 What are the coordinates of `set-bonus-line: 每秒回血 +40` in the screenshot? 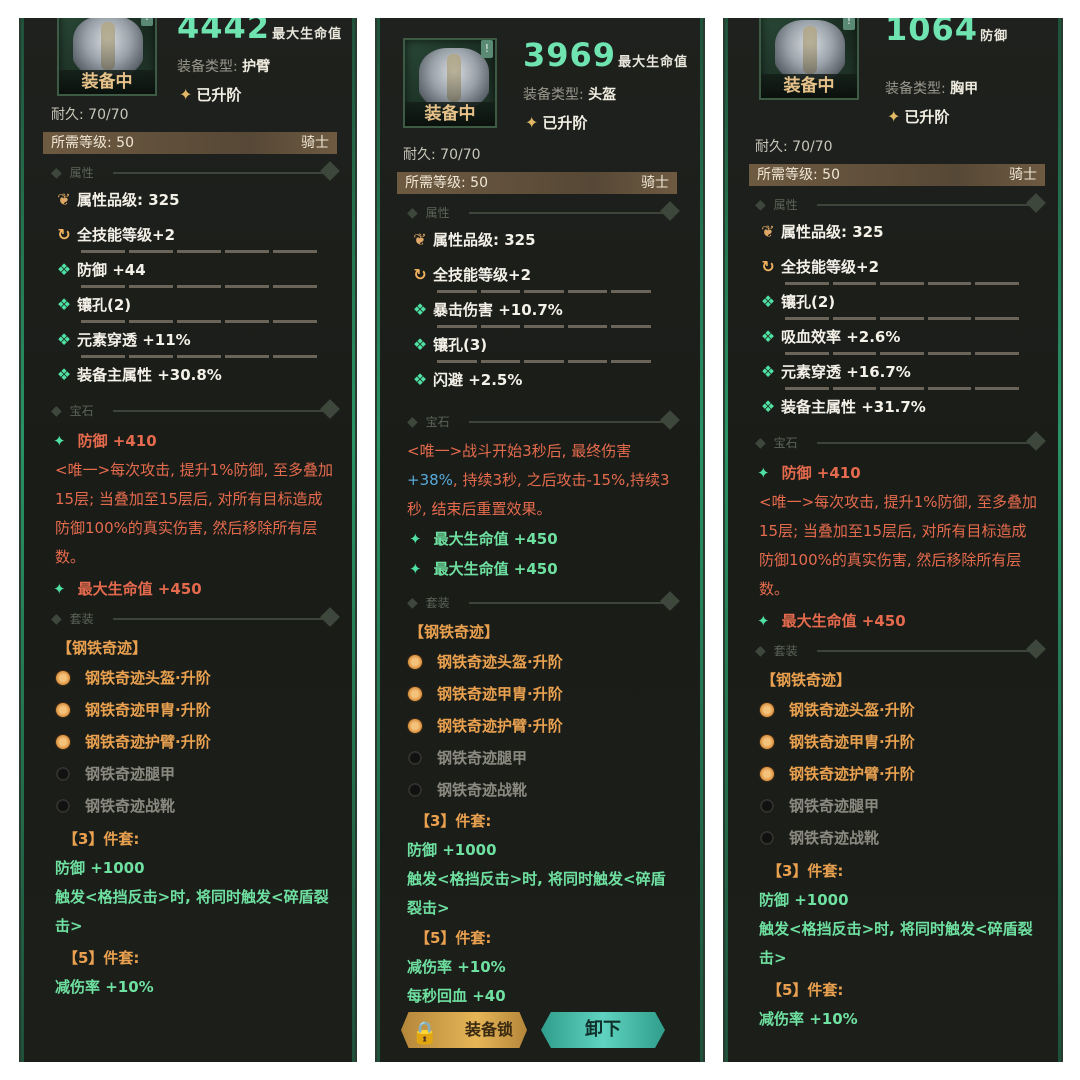 It's located at (456, 996).